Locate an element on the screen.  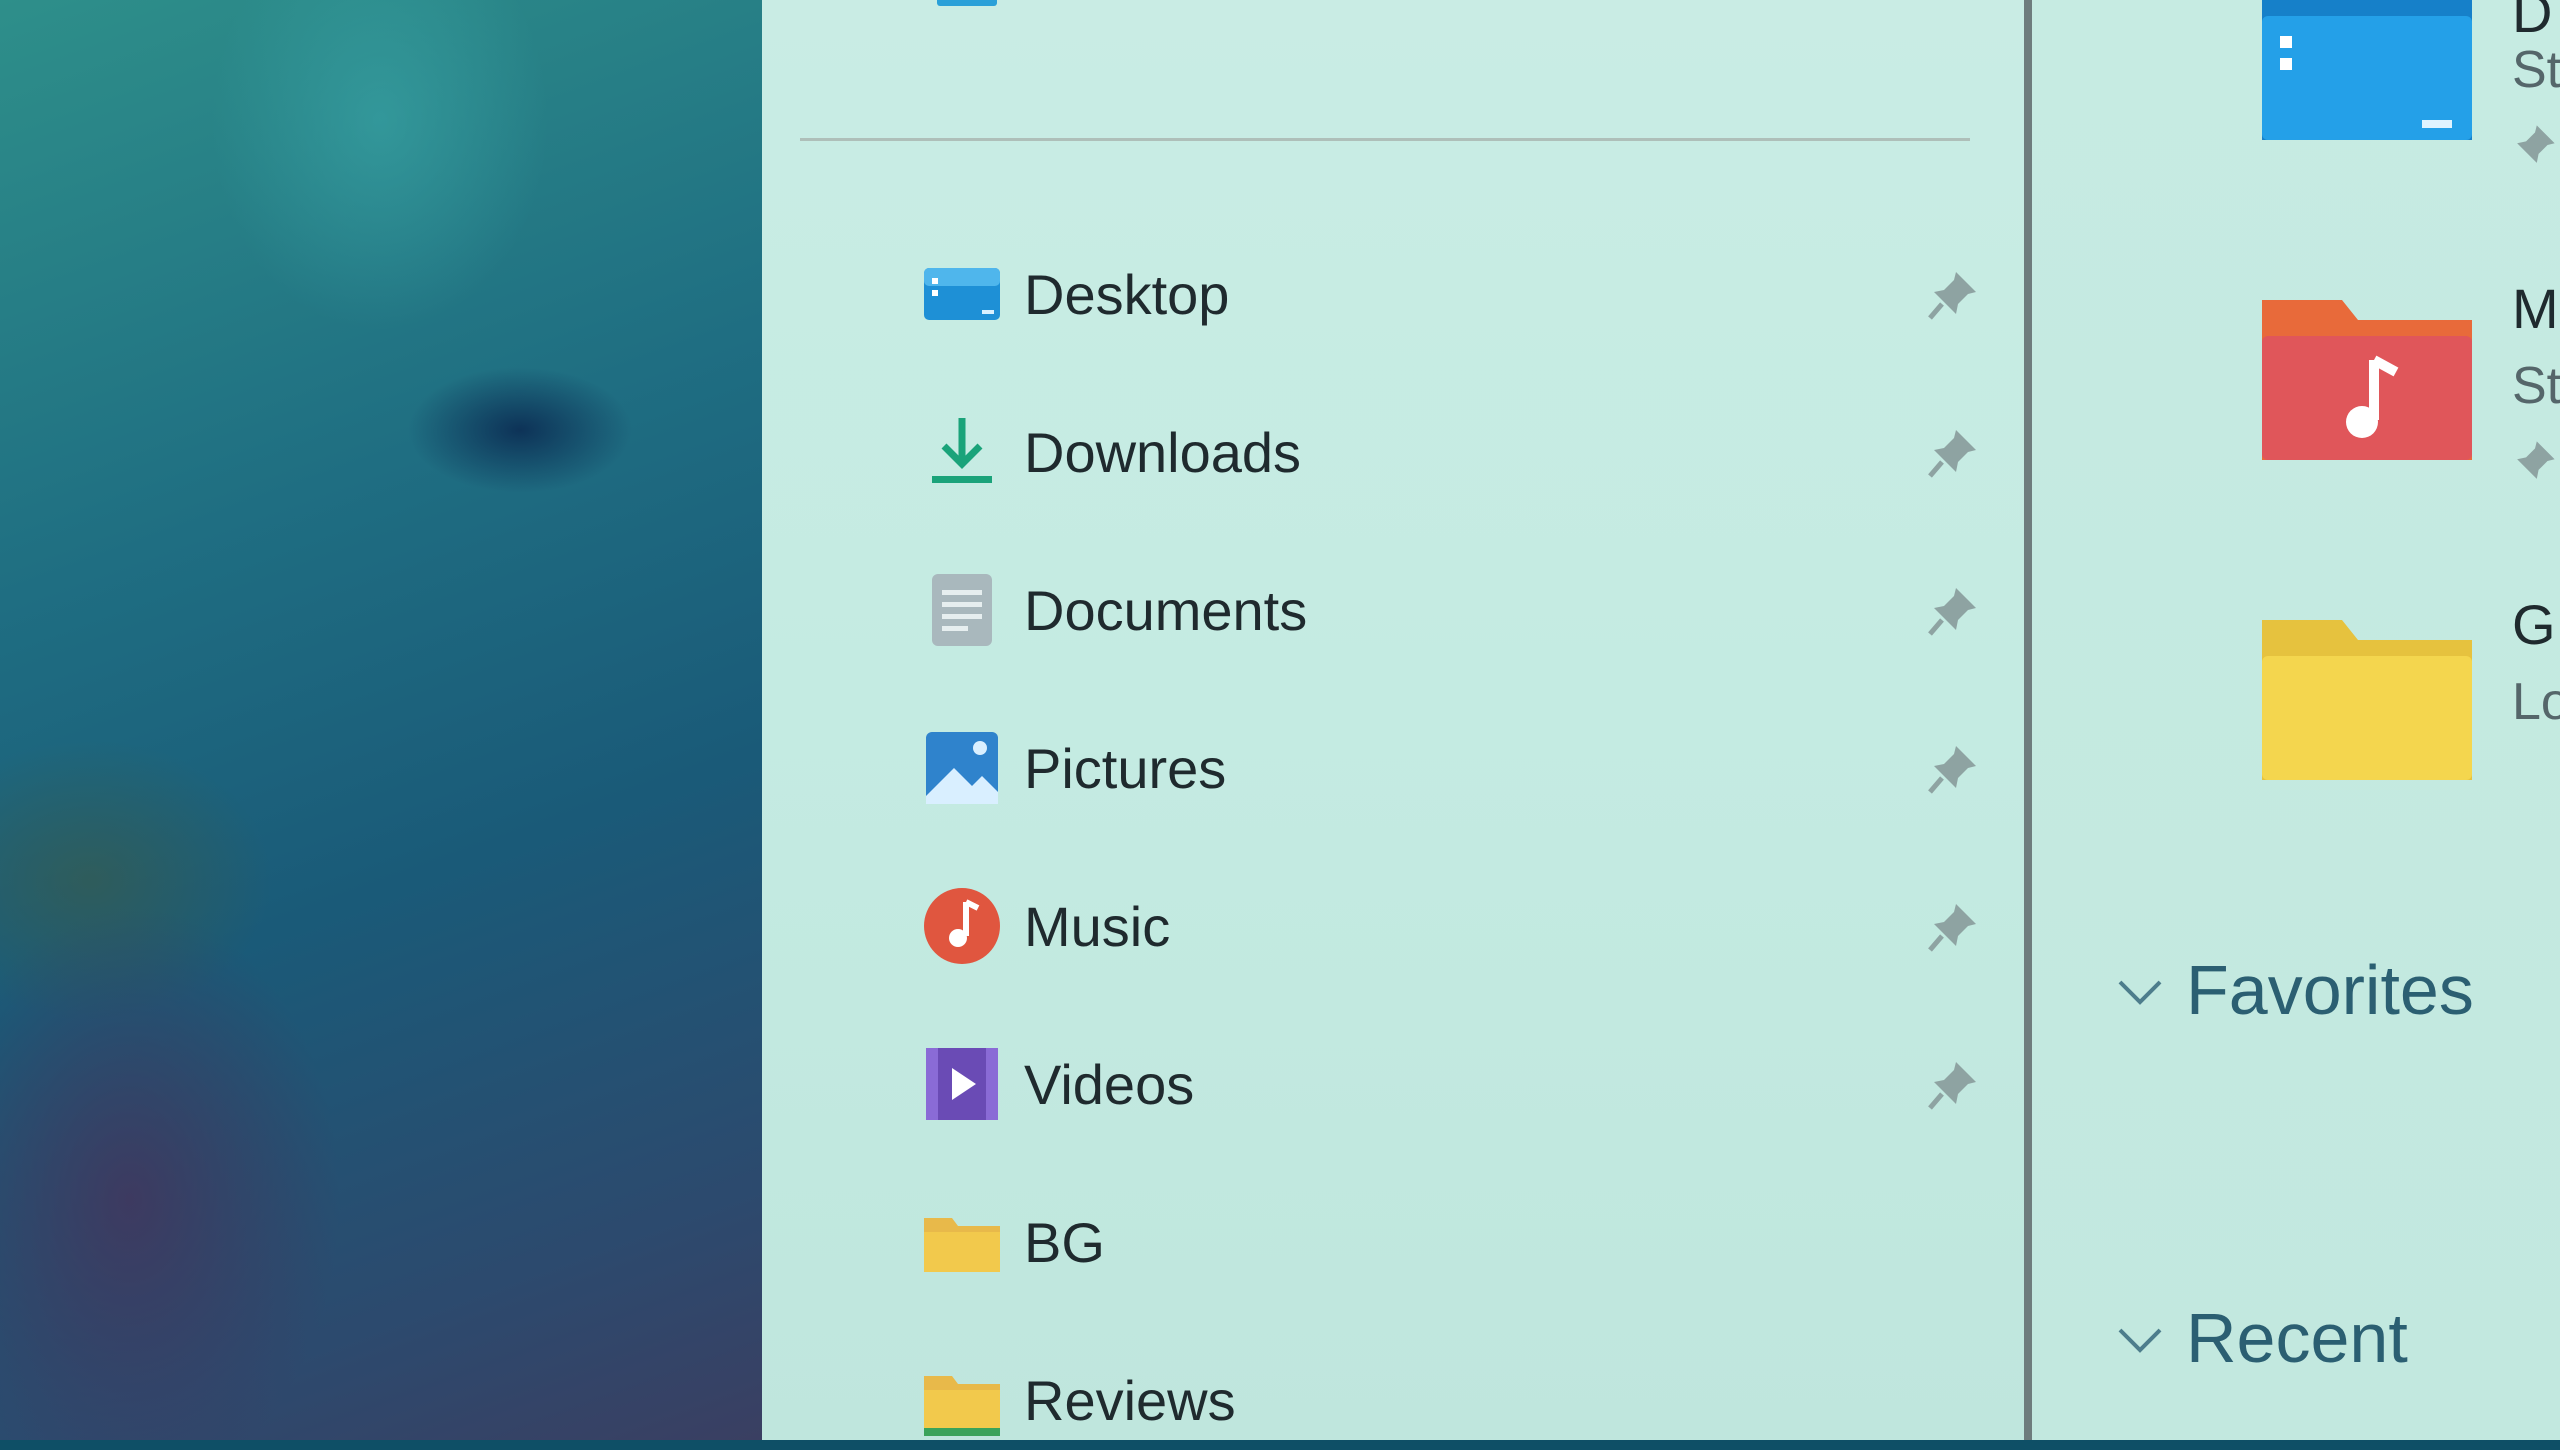
nav-divider is located at coordinates (1385, 139).